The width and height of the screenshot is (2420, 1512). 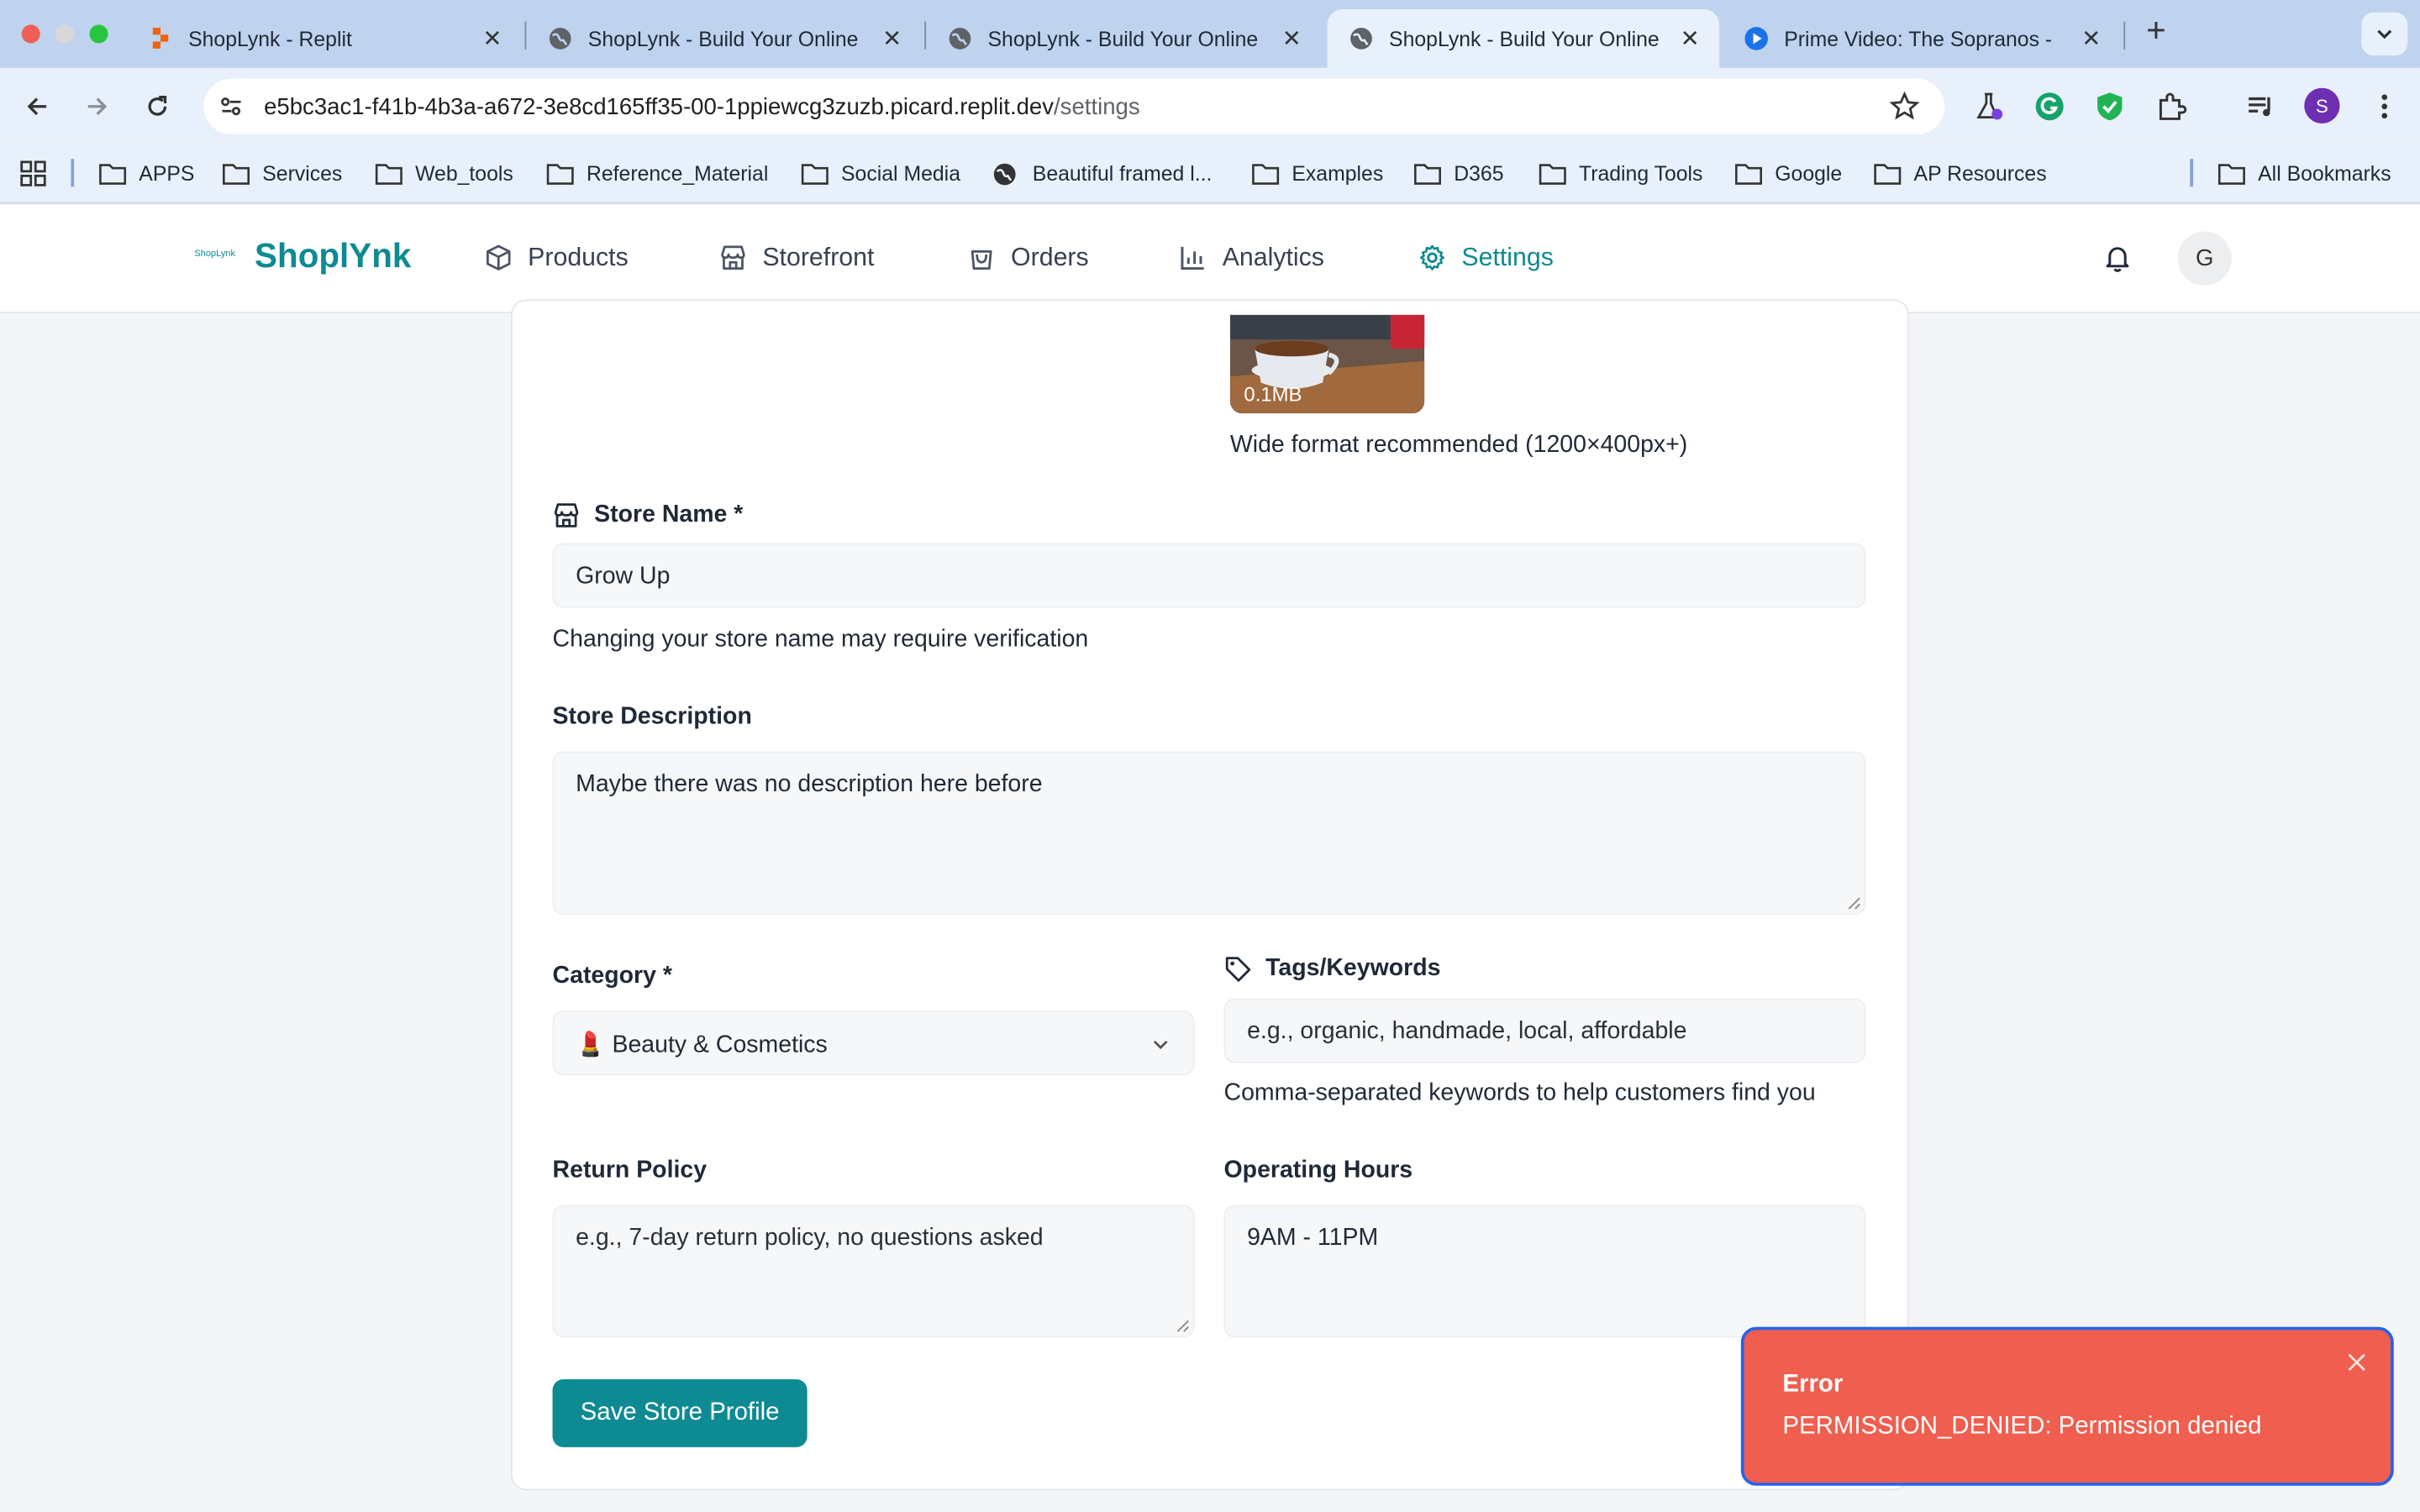 I want to click on tab-search-button, so click(x=2385, y=34).